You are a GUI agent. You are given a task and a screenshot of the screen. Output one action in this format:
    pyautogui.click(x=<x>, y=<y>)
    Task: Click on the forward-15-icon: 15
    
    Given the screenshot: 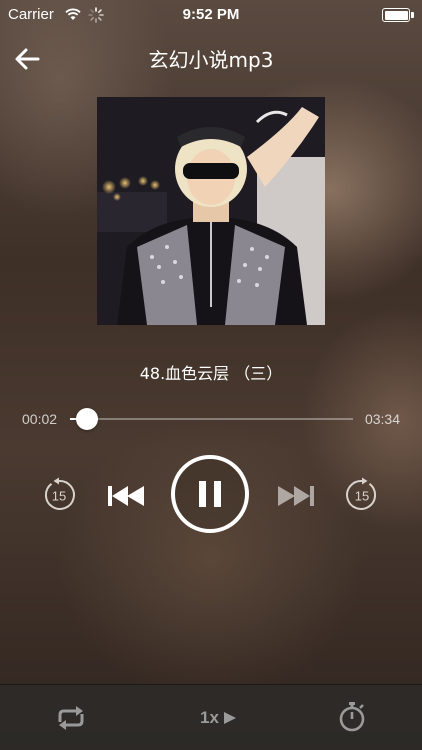 What is the action you would take?
    pyautogui.click(x=362, y=495)
    